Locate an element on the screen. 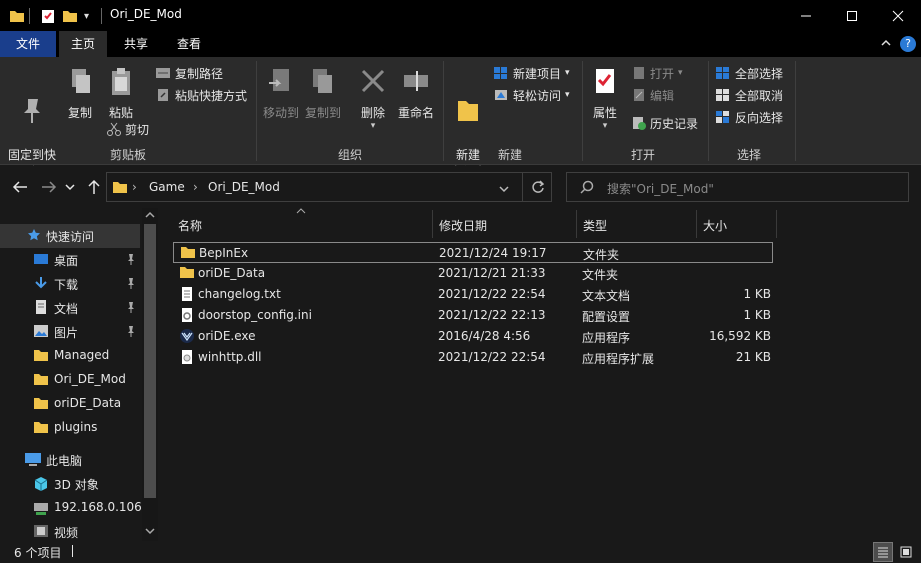  maximize-button is located at coordinates (852, 15).